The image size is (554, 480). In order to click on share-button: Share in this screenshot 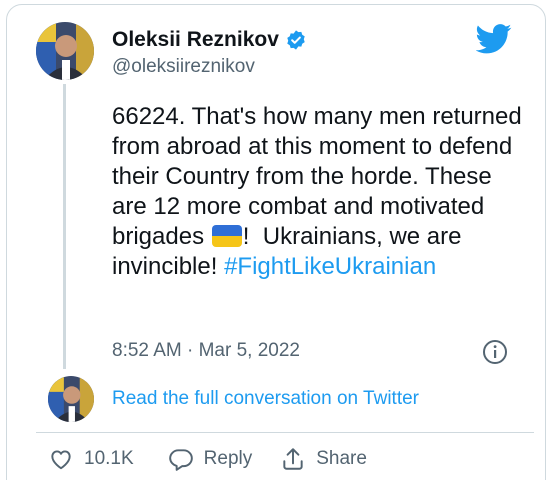, I will do `click(323, 459)`.